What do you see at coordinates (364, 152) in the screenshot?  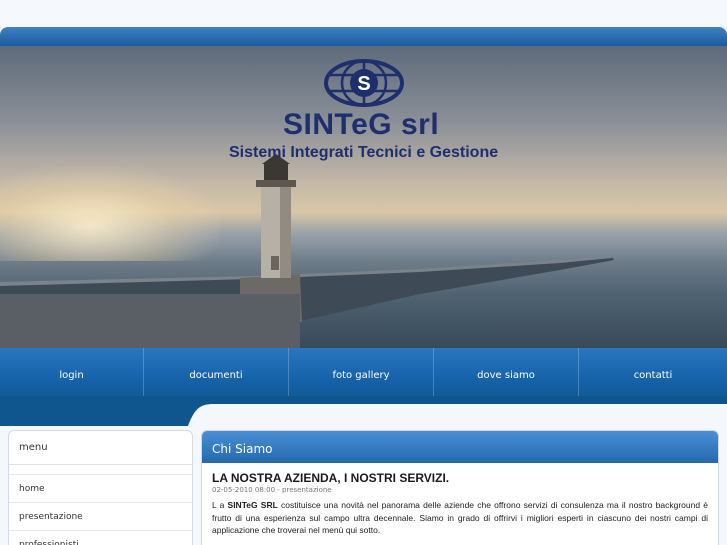 I see `brand-tagline: Sistemi Integrati Tecnici e Gestione` at bounding box center [364, 152].